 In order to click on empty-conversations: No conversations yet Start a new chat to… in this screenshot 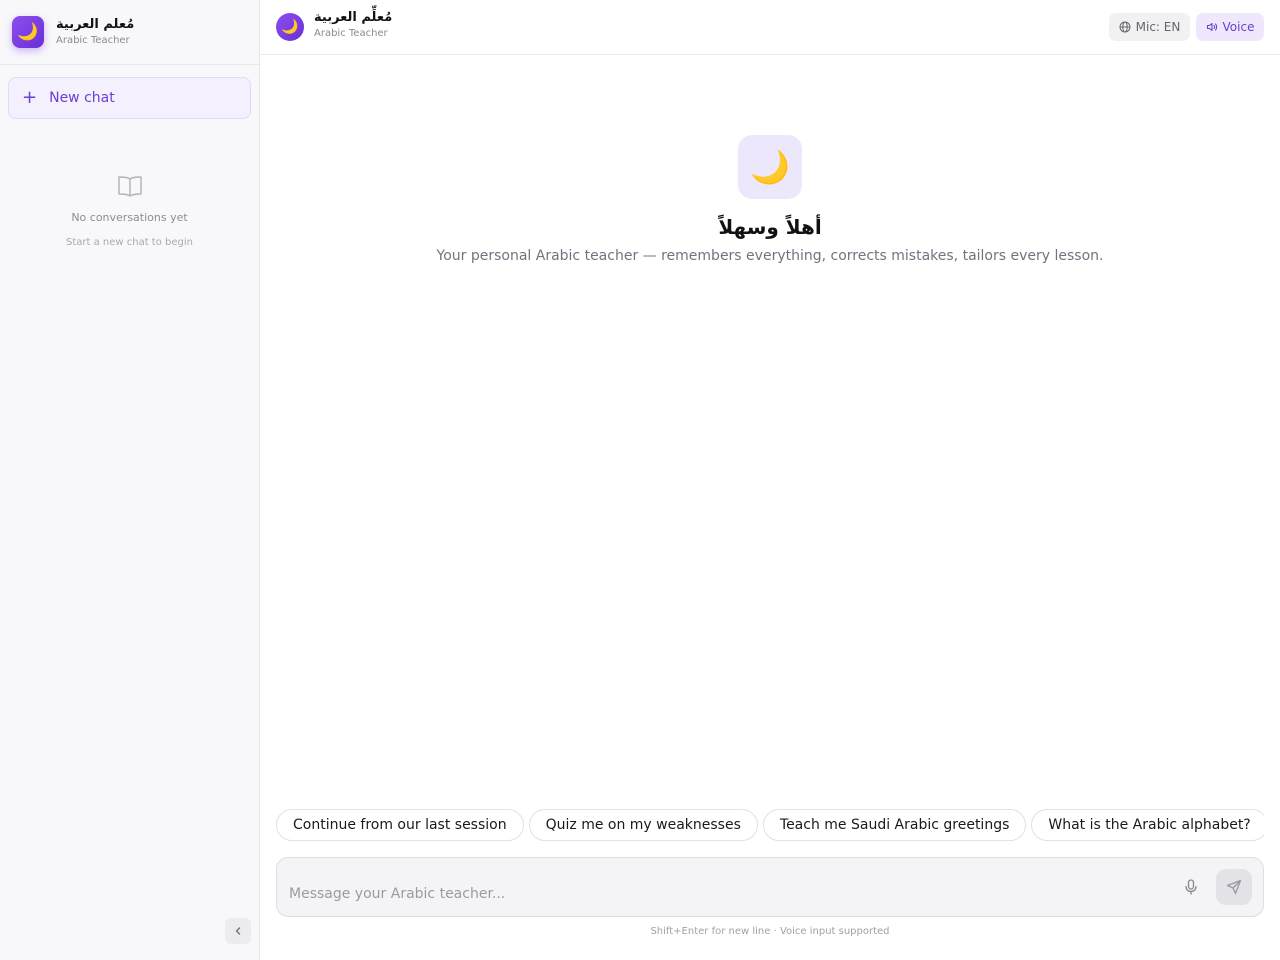, I will do `click(129, 211)`.